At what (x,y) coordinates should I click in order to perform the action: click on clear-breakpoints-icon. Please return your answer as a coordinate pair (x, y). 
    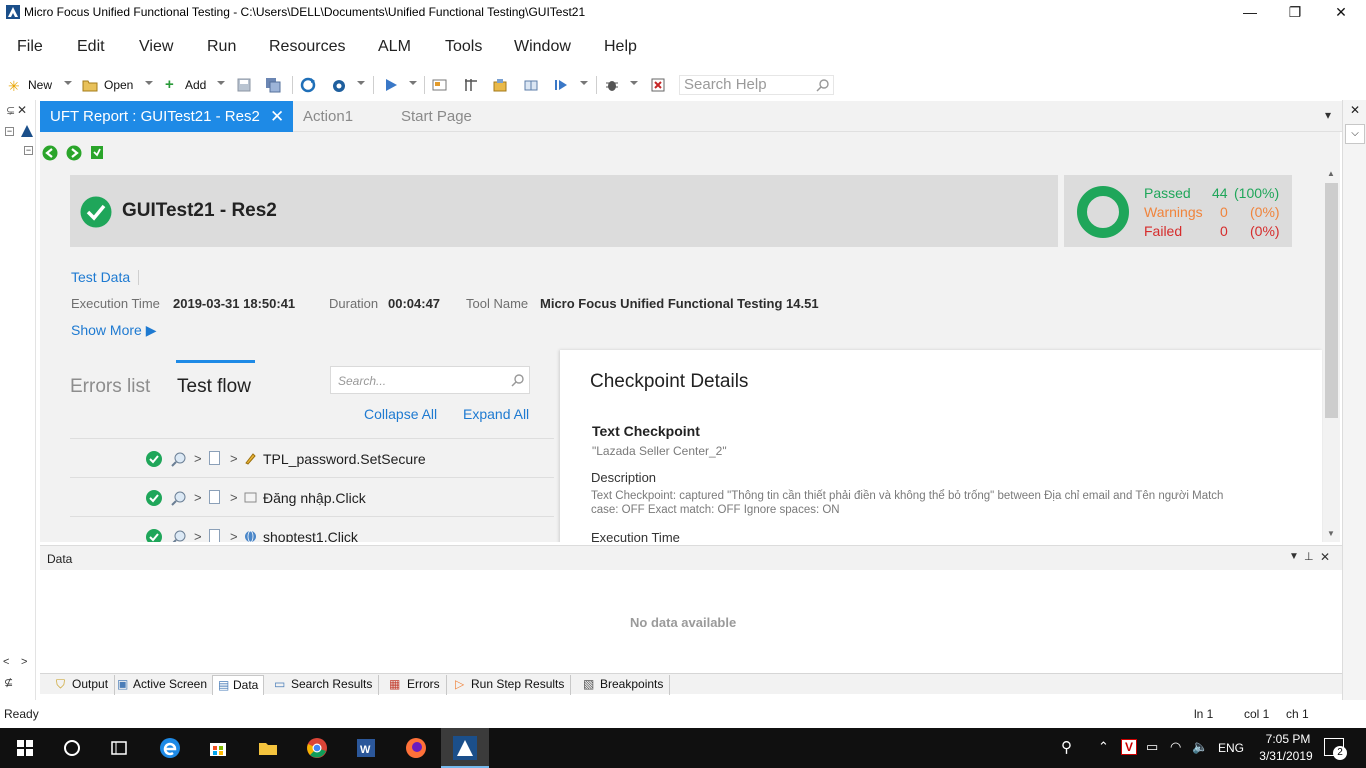
    Looking at the image, I should click on (658, 85).